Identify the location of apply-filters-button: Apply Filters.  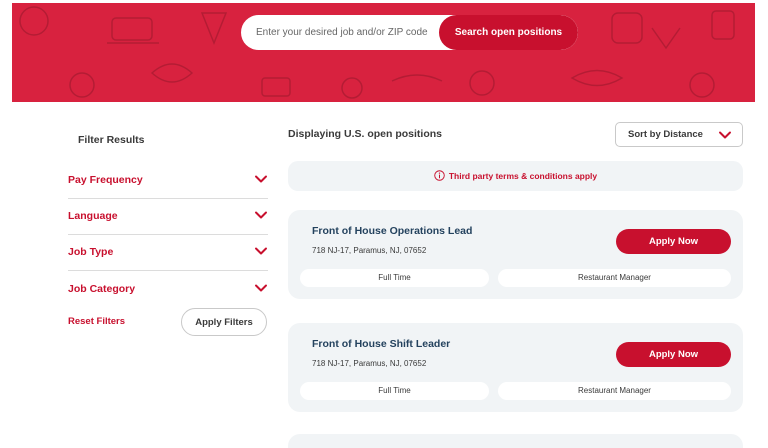
(224, 322).